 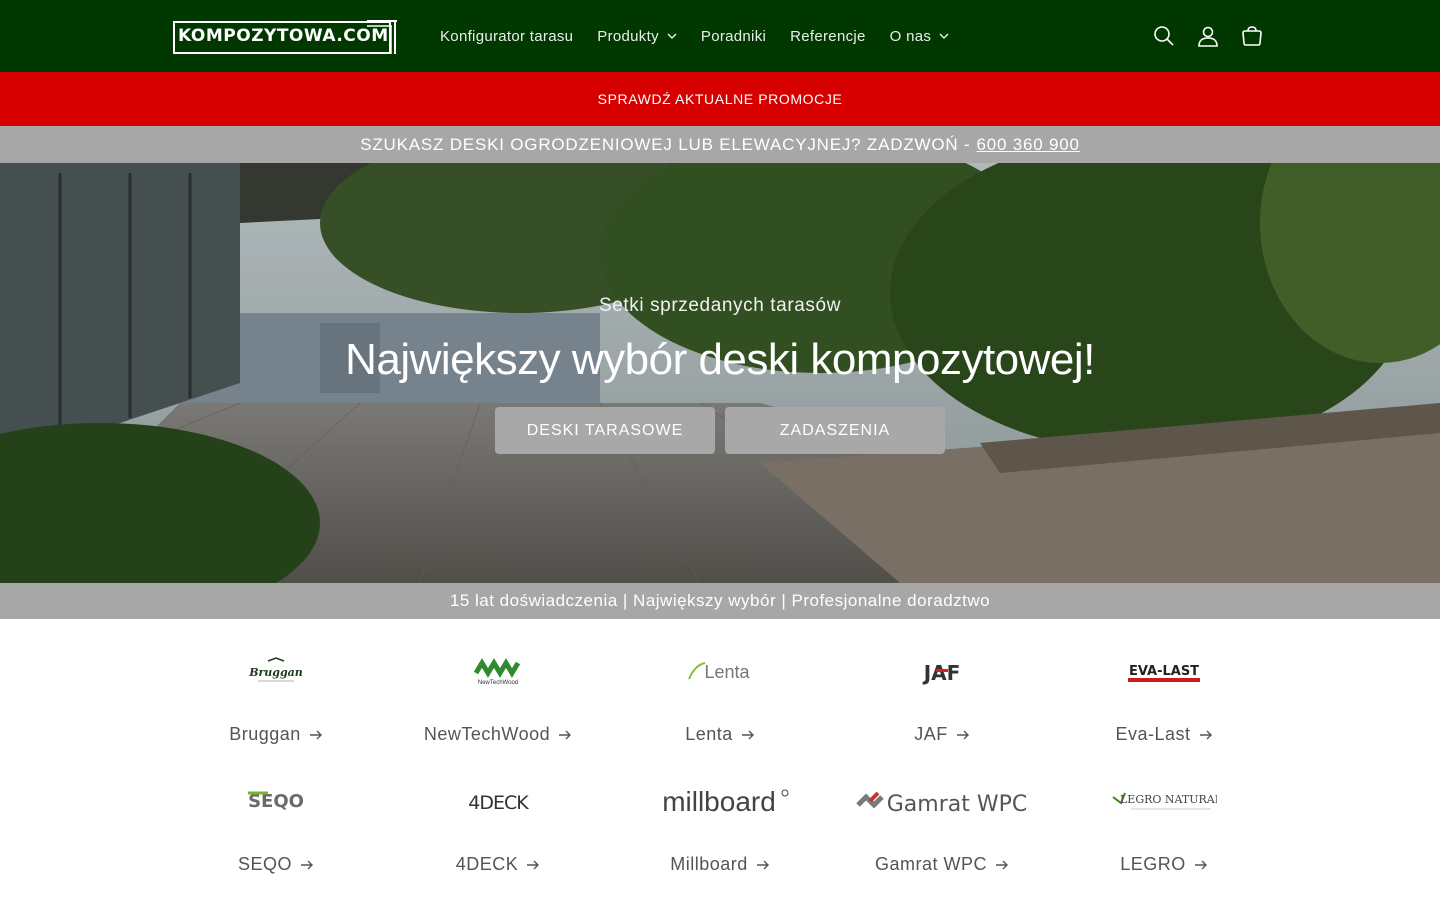 I want to click on svg-text: NewTechWood, so click(x=498, y=683).